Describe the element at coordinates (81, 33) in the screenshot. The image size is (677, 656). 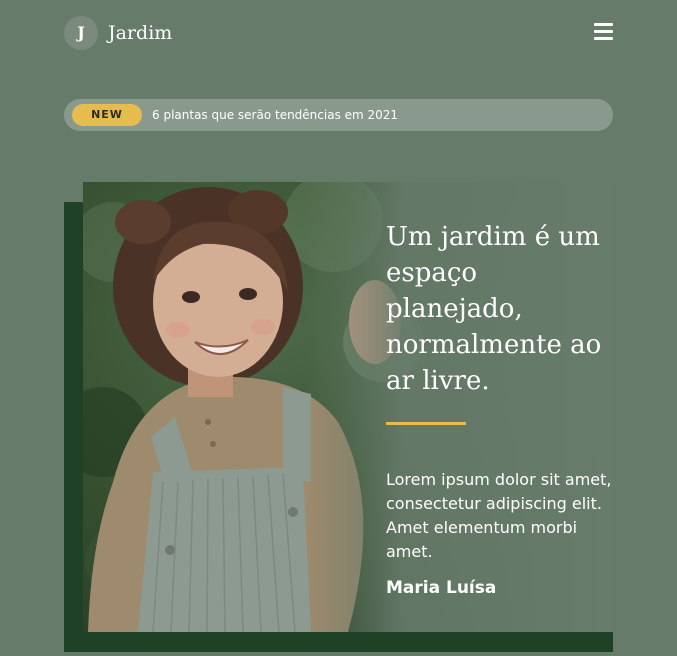
I see `logo-badge: J` at that location.